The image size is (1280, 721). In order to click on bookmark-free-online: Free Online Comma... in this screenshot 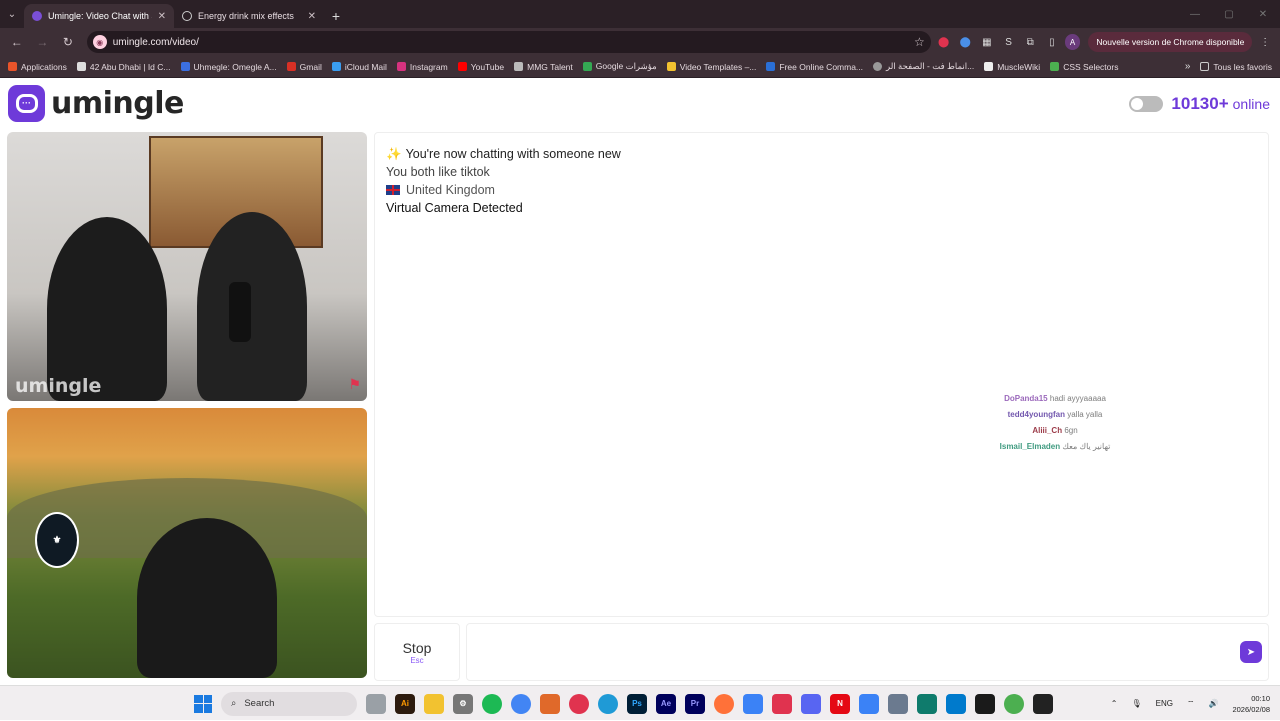, I will do `click(814, 67)`.